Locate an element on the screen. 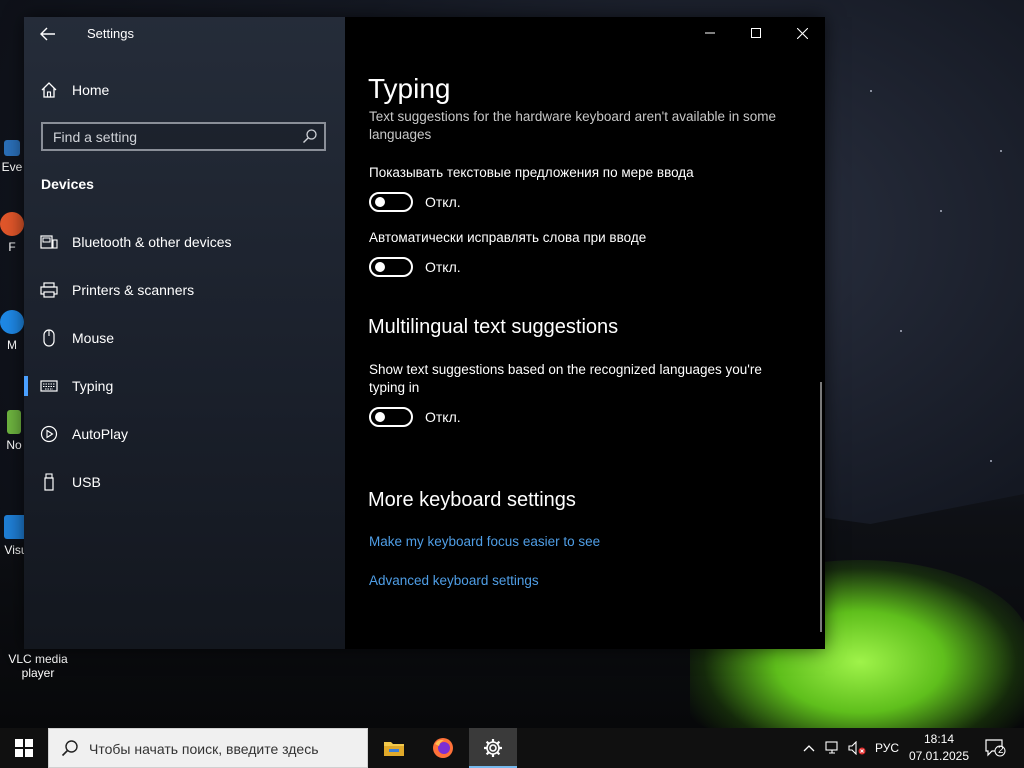  volume-muted-icon is located at coordinates (857, 748).